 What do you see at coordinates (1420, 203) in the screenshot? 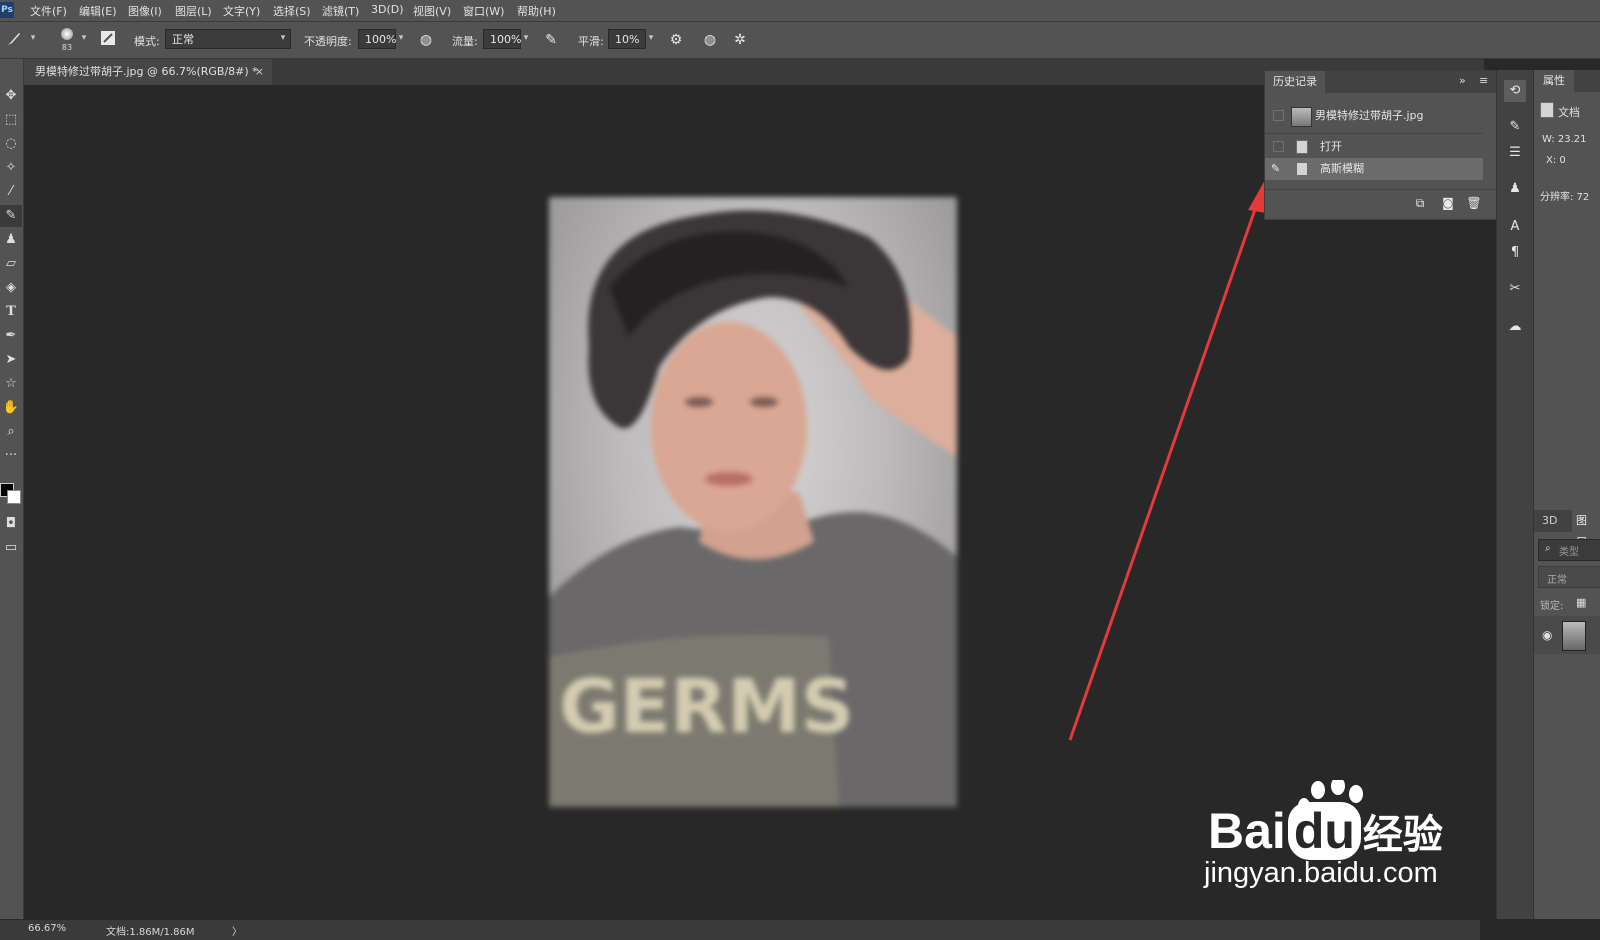
I see `new-document-from-state-icon: ⧉` at bounding box center [1420, 203].